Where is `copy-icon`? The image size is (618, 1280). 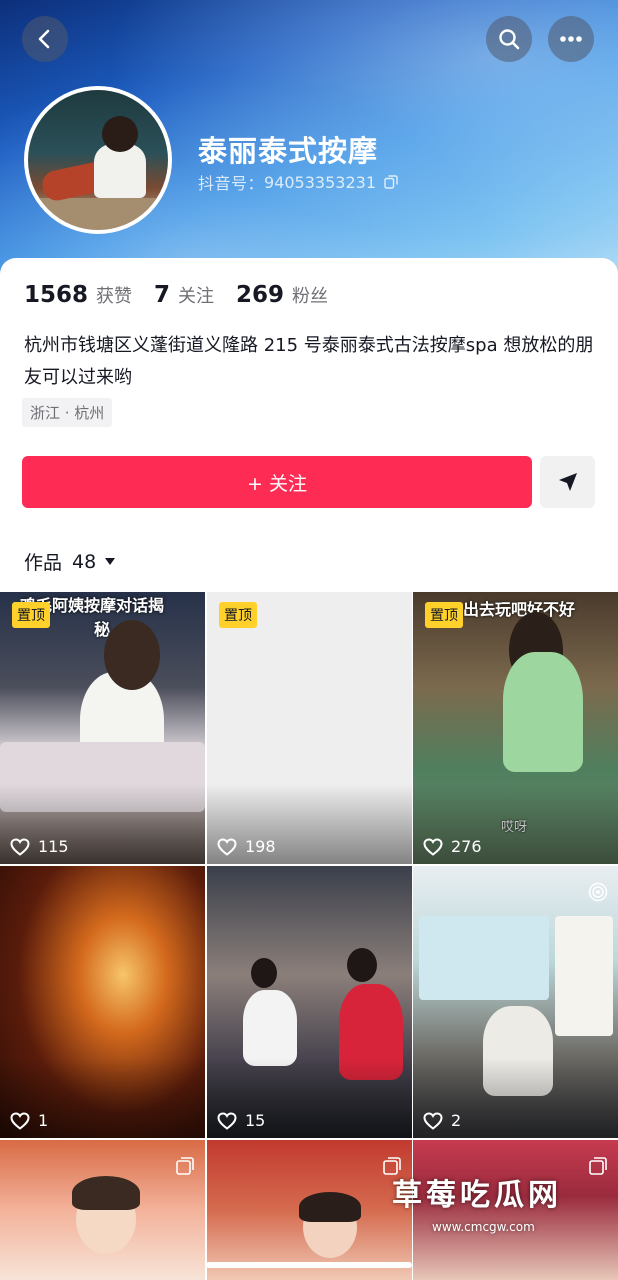
copy-icon is located at coordinates (391, 182).